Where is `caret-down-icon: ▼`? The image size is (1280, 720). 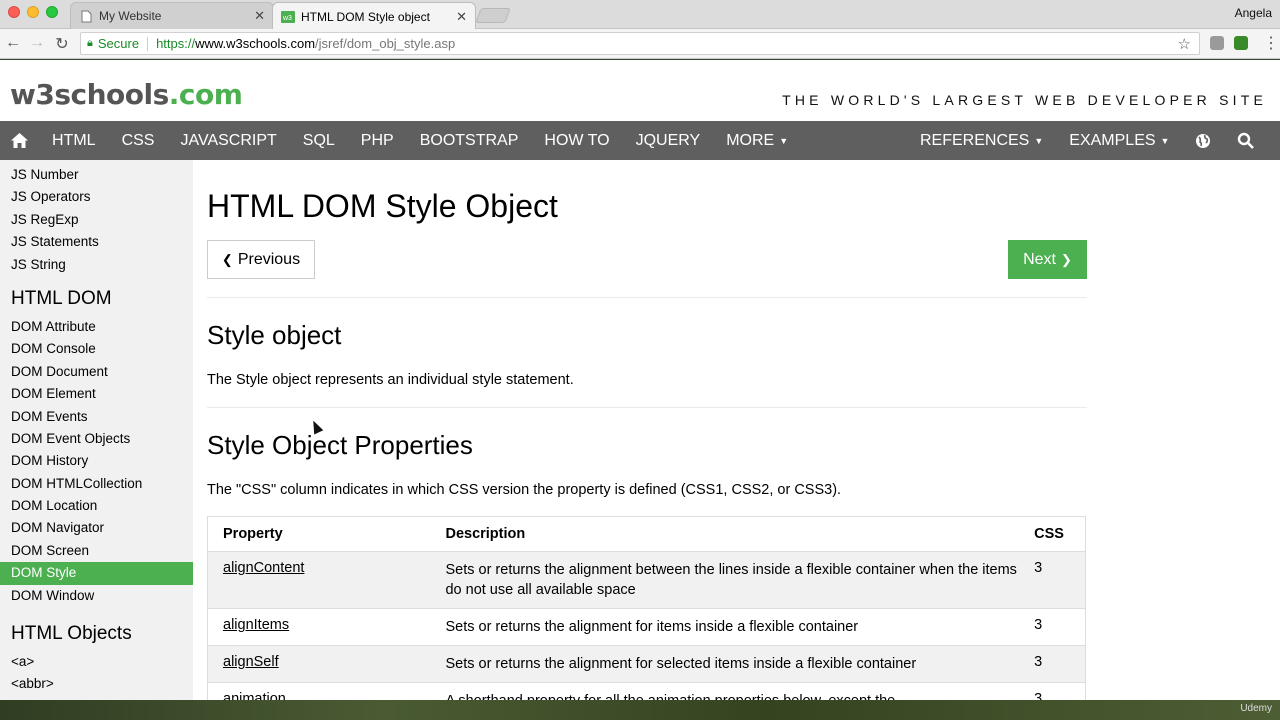
caret-down-icon: ▼ is located at coordinates (1165, 140).